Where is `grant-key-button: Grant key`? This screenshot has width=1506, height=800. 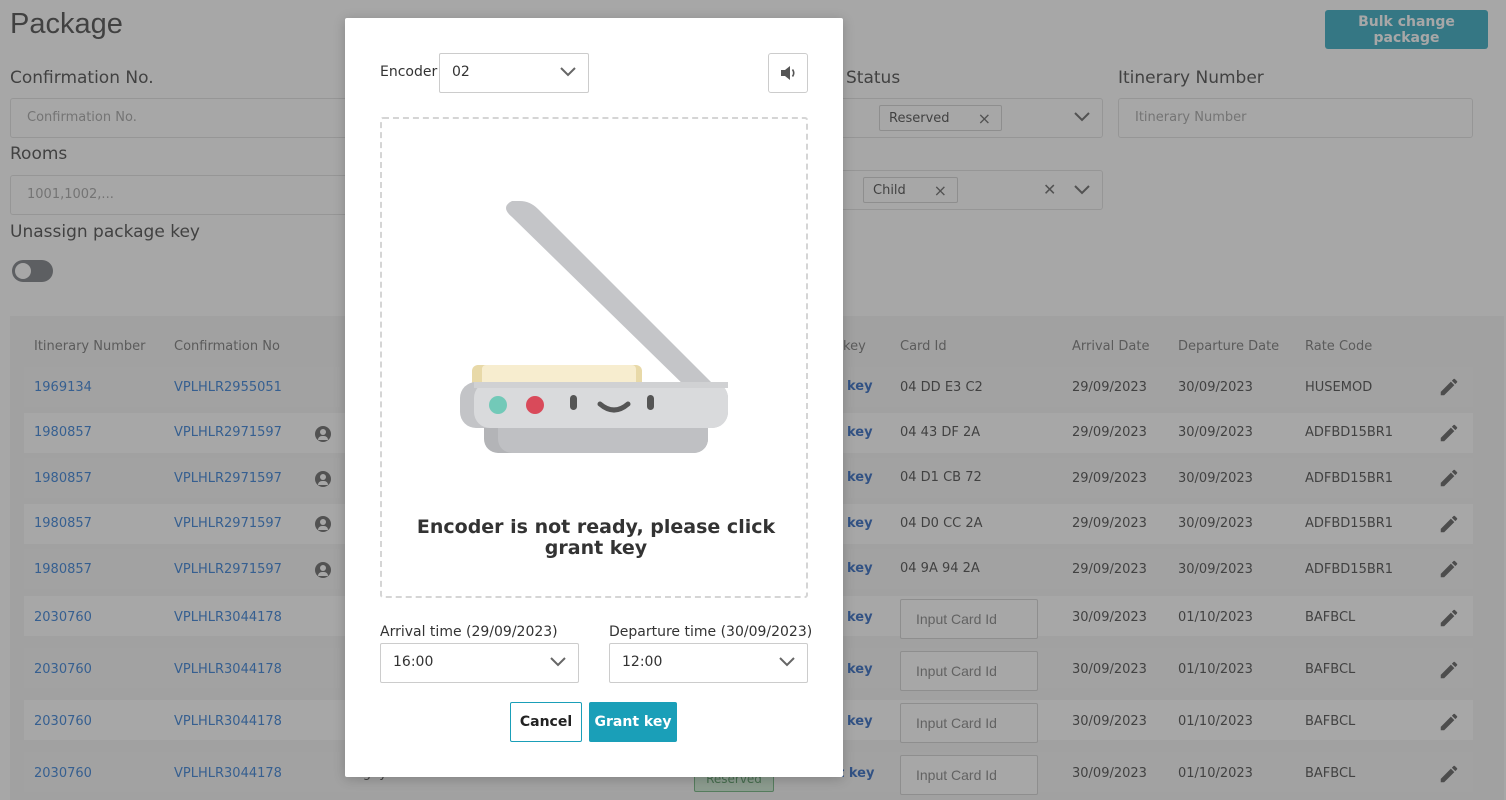
grant-key-button: Grant key is located at coordinates (633, 722).